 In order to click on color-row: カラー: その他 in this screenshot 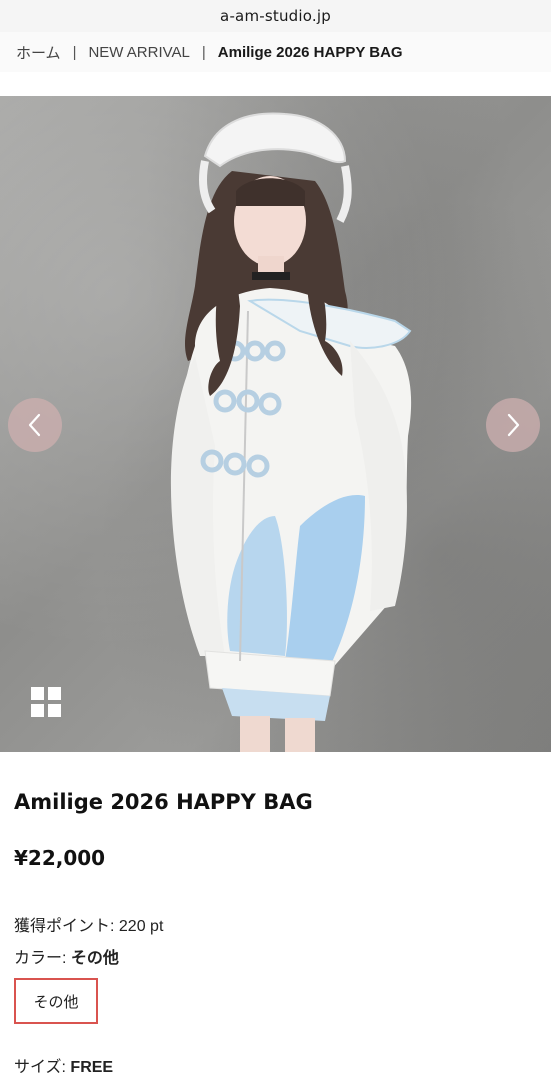, I will do `click(66, 956)`.